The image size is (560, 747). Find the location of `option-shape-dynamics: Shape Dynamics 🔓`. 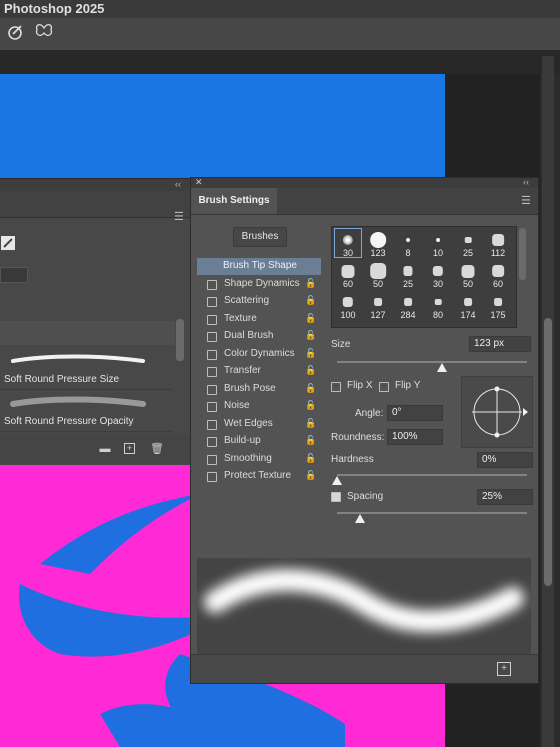

option-shape-dynamics: Shape Dynamics 🔓 is located at coordinates (259, 284).